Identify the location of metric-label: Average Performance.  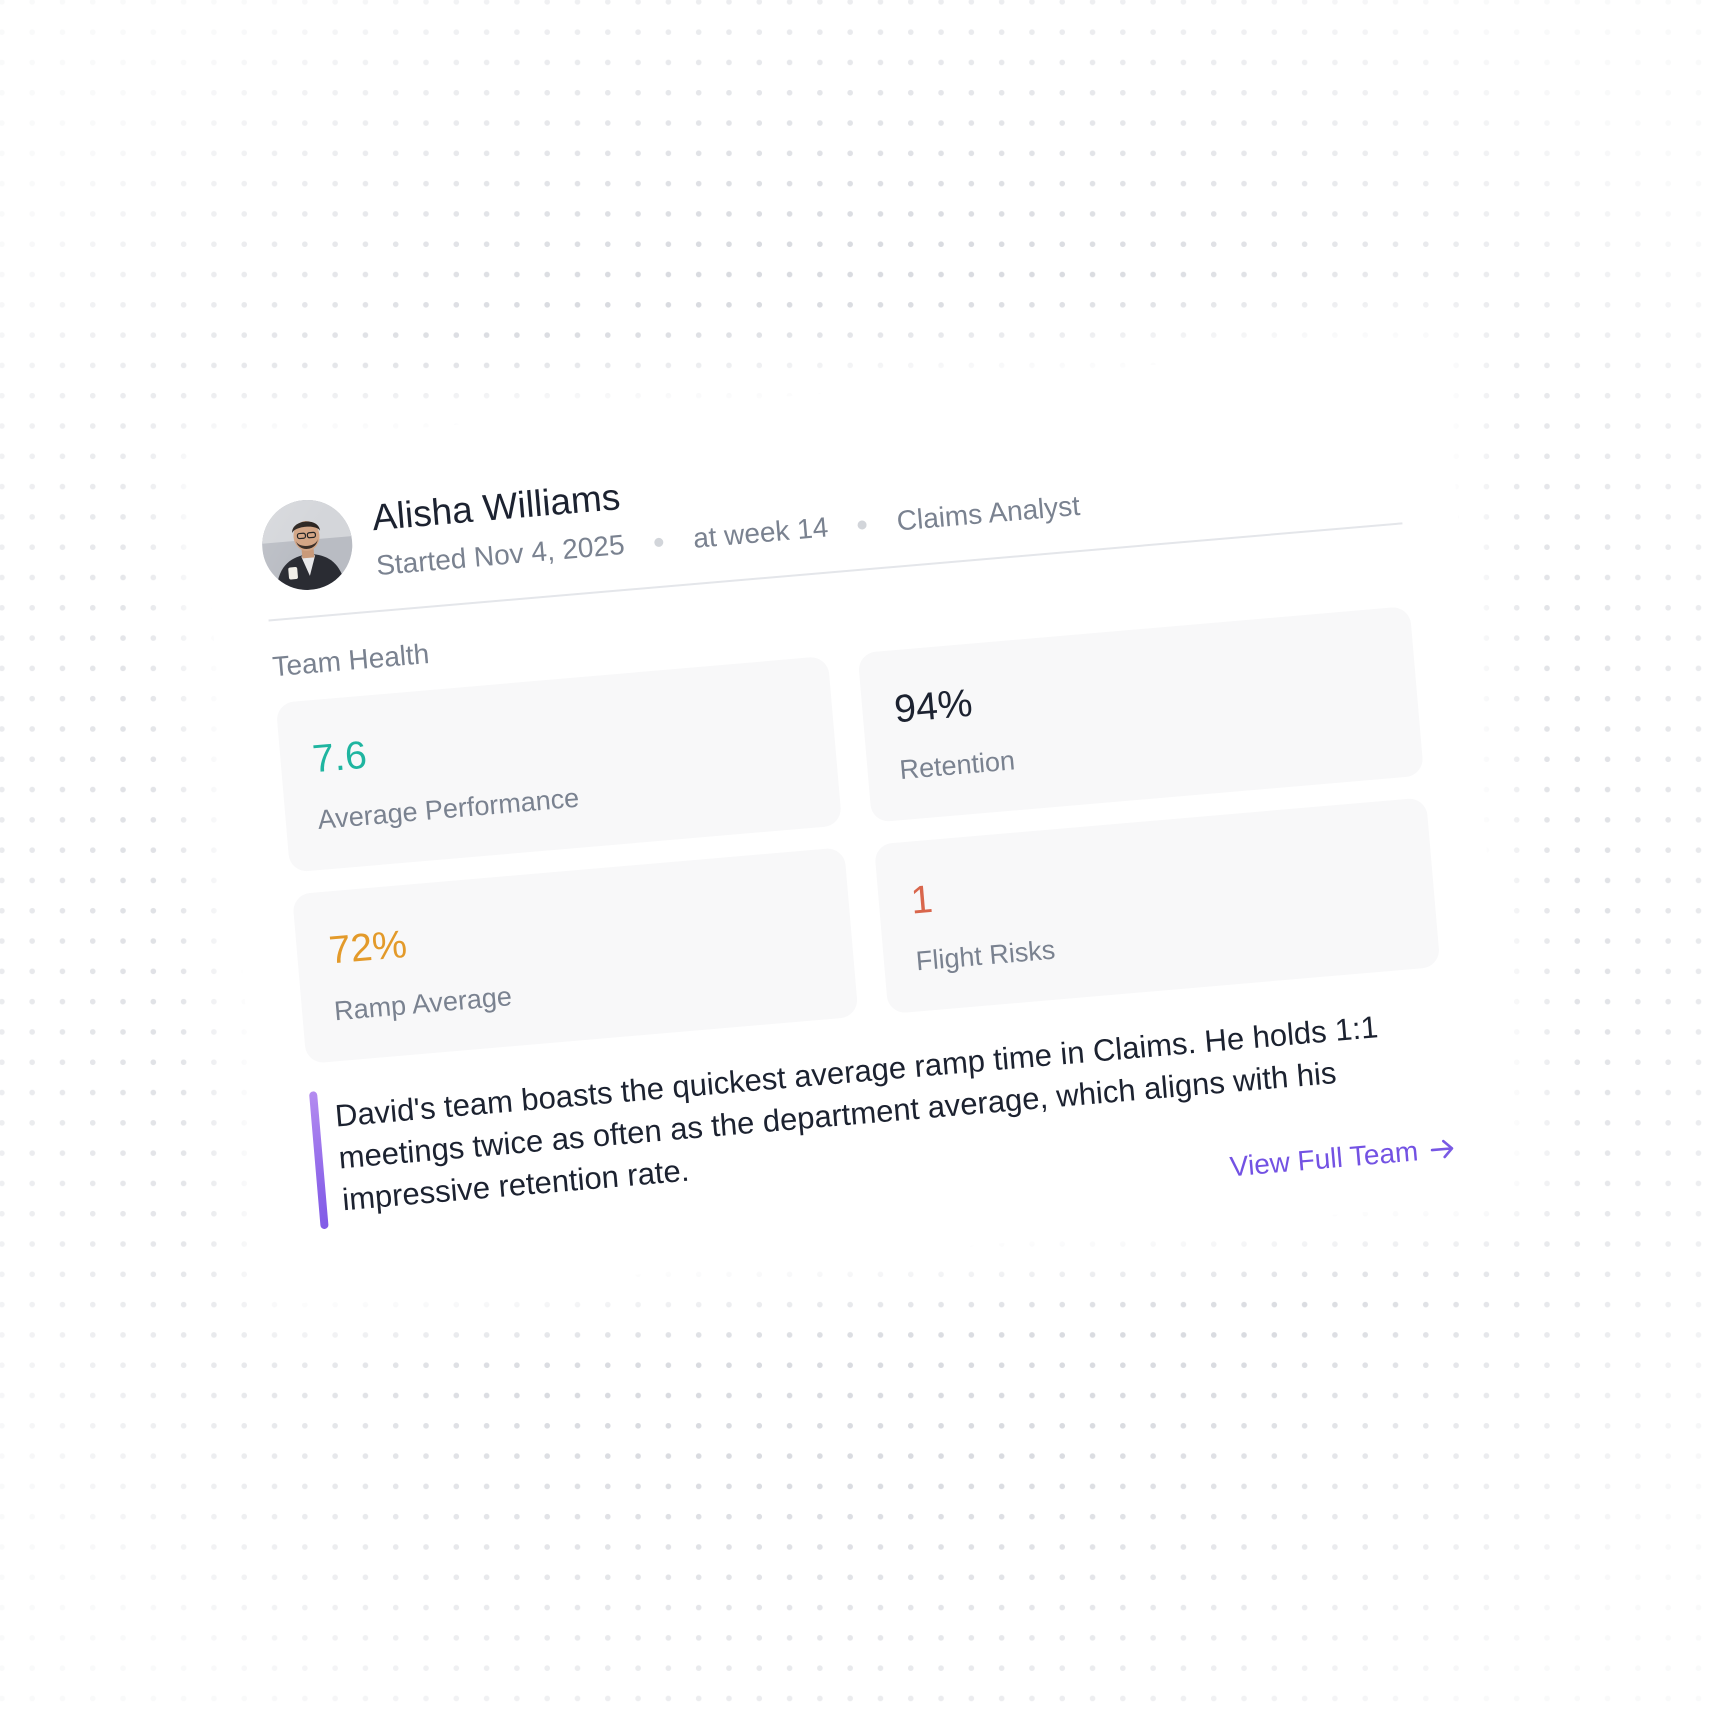
(448, 808).